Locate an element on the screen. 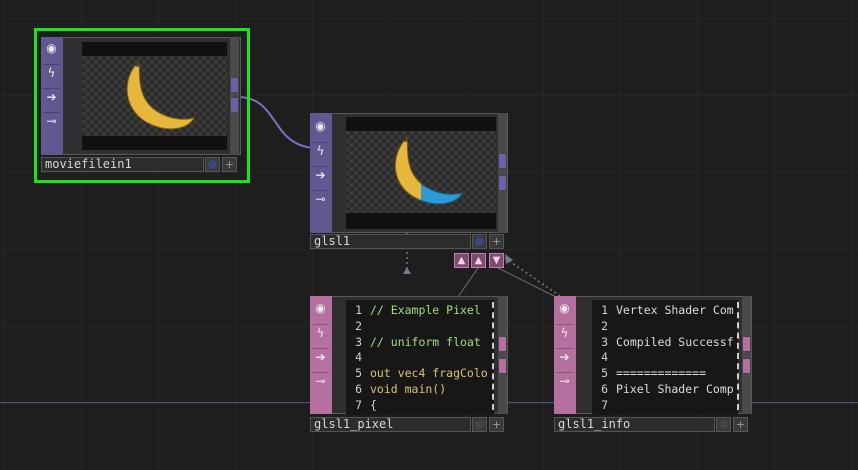 This screenshot has width=858, height=470. line-text: { is located at coordinates (373, 404).